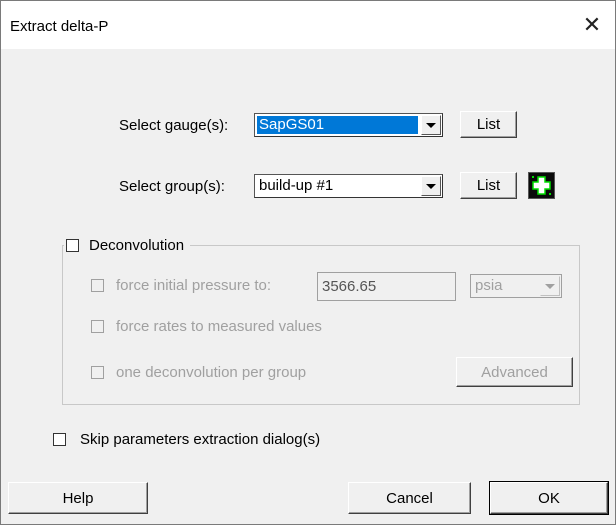 This screenshot has height=525, width=616. What do you see at coordinates (97, 372) in the screenshot?
I see `one-per-group-checkbox` at bounding box center [97, 372].